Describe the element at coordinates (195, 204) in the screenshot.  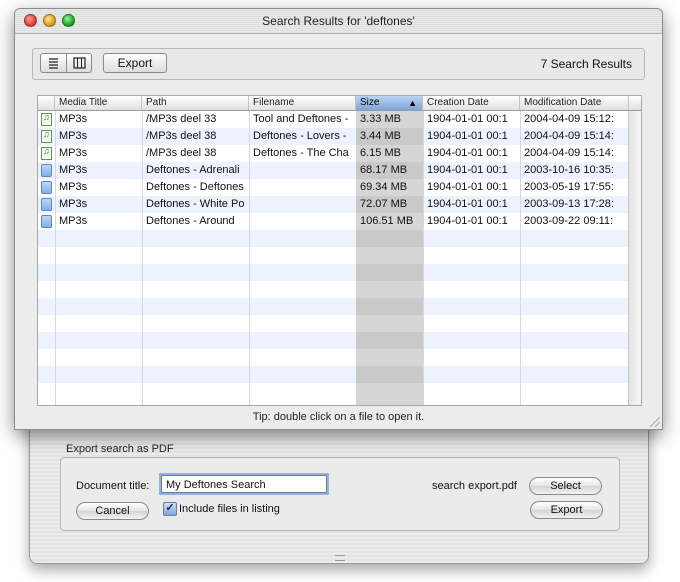
I see `cell-path: Deftones - White Po` at that location.